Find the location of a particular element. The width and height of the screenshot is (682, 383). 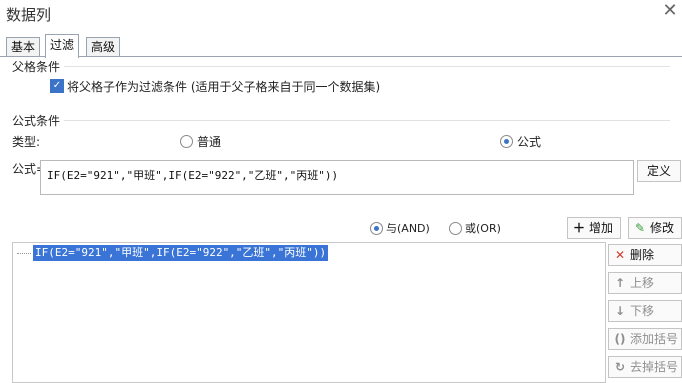

modify-button-label: 修改 is located at coordinates (662, 228).